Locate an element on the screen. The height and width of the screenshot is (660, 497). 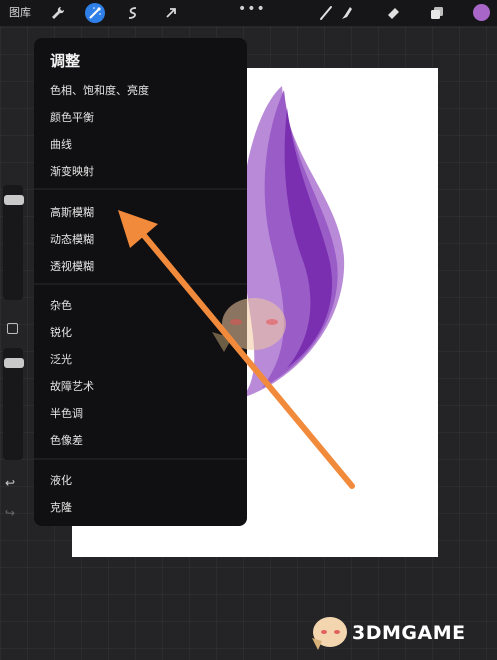
menu-item-hue-saturation-brightness: 色相、饱和度、亮度 is located at coordinates (99, 90).